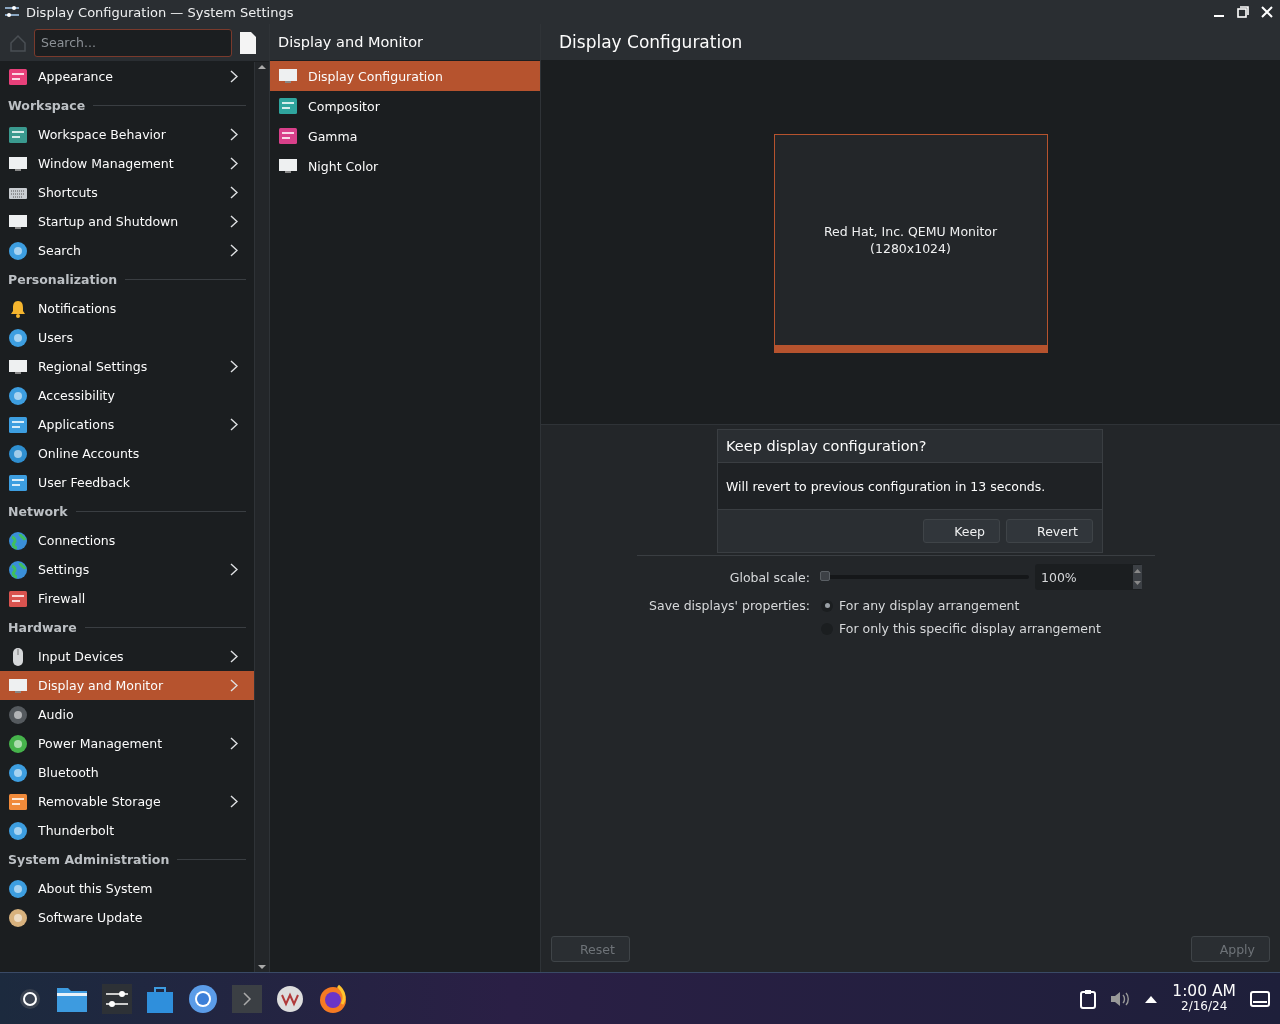 The width and height of the screenshot is (1280, 1024). I want to click on close-icon, so click(1267, 12).